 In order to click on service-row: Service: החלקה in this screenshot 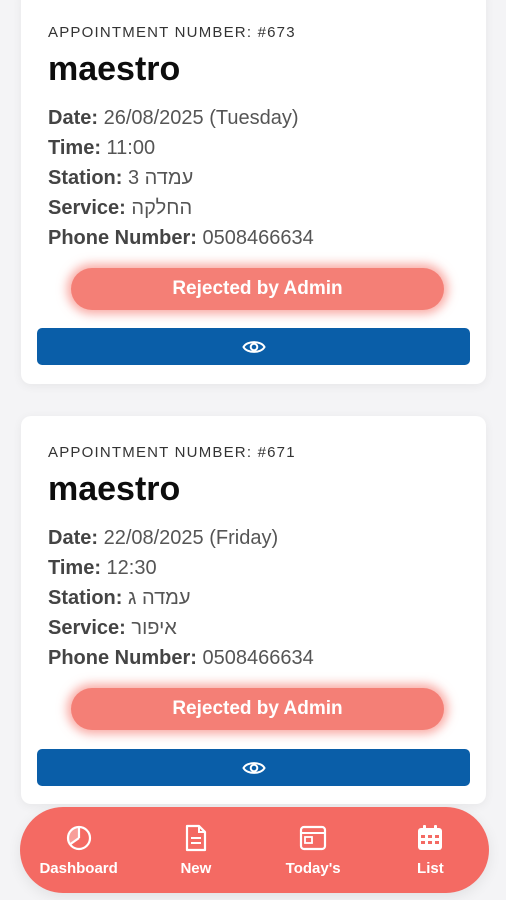, I will do `click(259, 208)`.